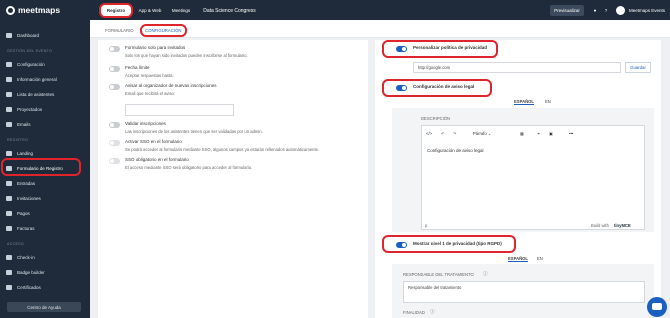 This screenshot has height=318, width=670. Describe the element at coordinates (157, 159) in the screenshot. I see `label-sso-obligatorio: SSO obligatorio en el formulario` at that location.